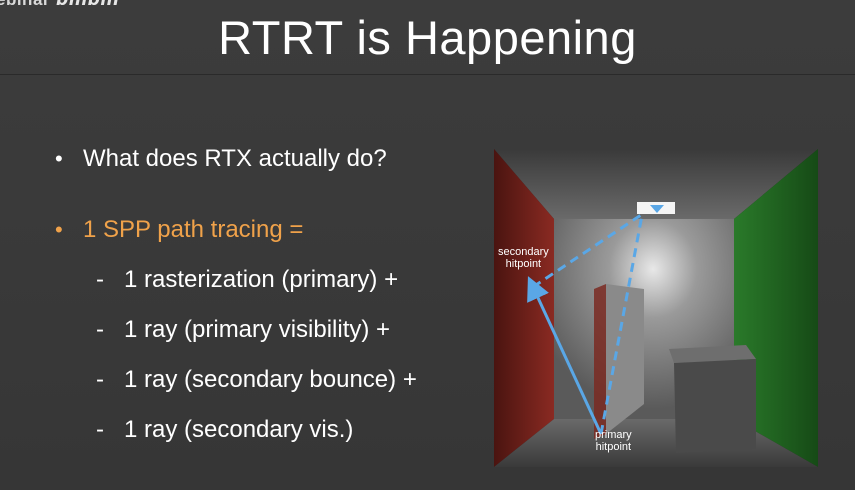 This screenshot has width=855, height=490. I want to click on watermark: ebinar bilibili, so click(59, 5).